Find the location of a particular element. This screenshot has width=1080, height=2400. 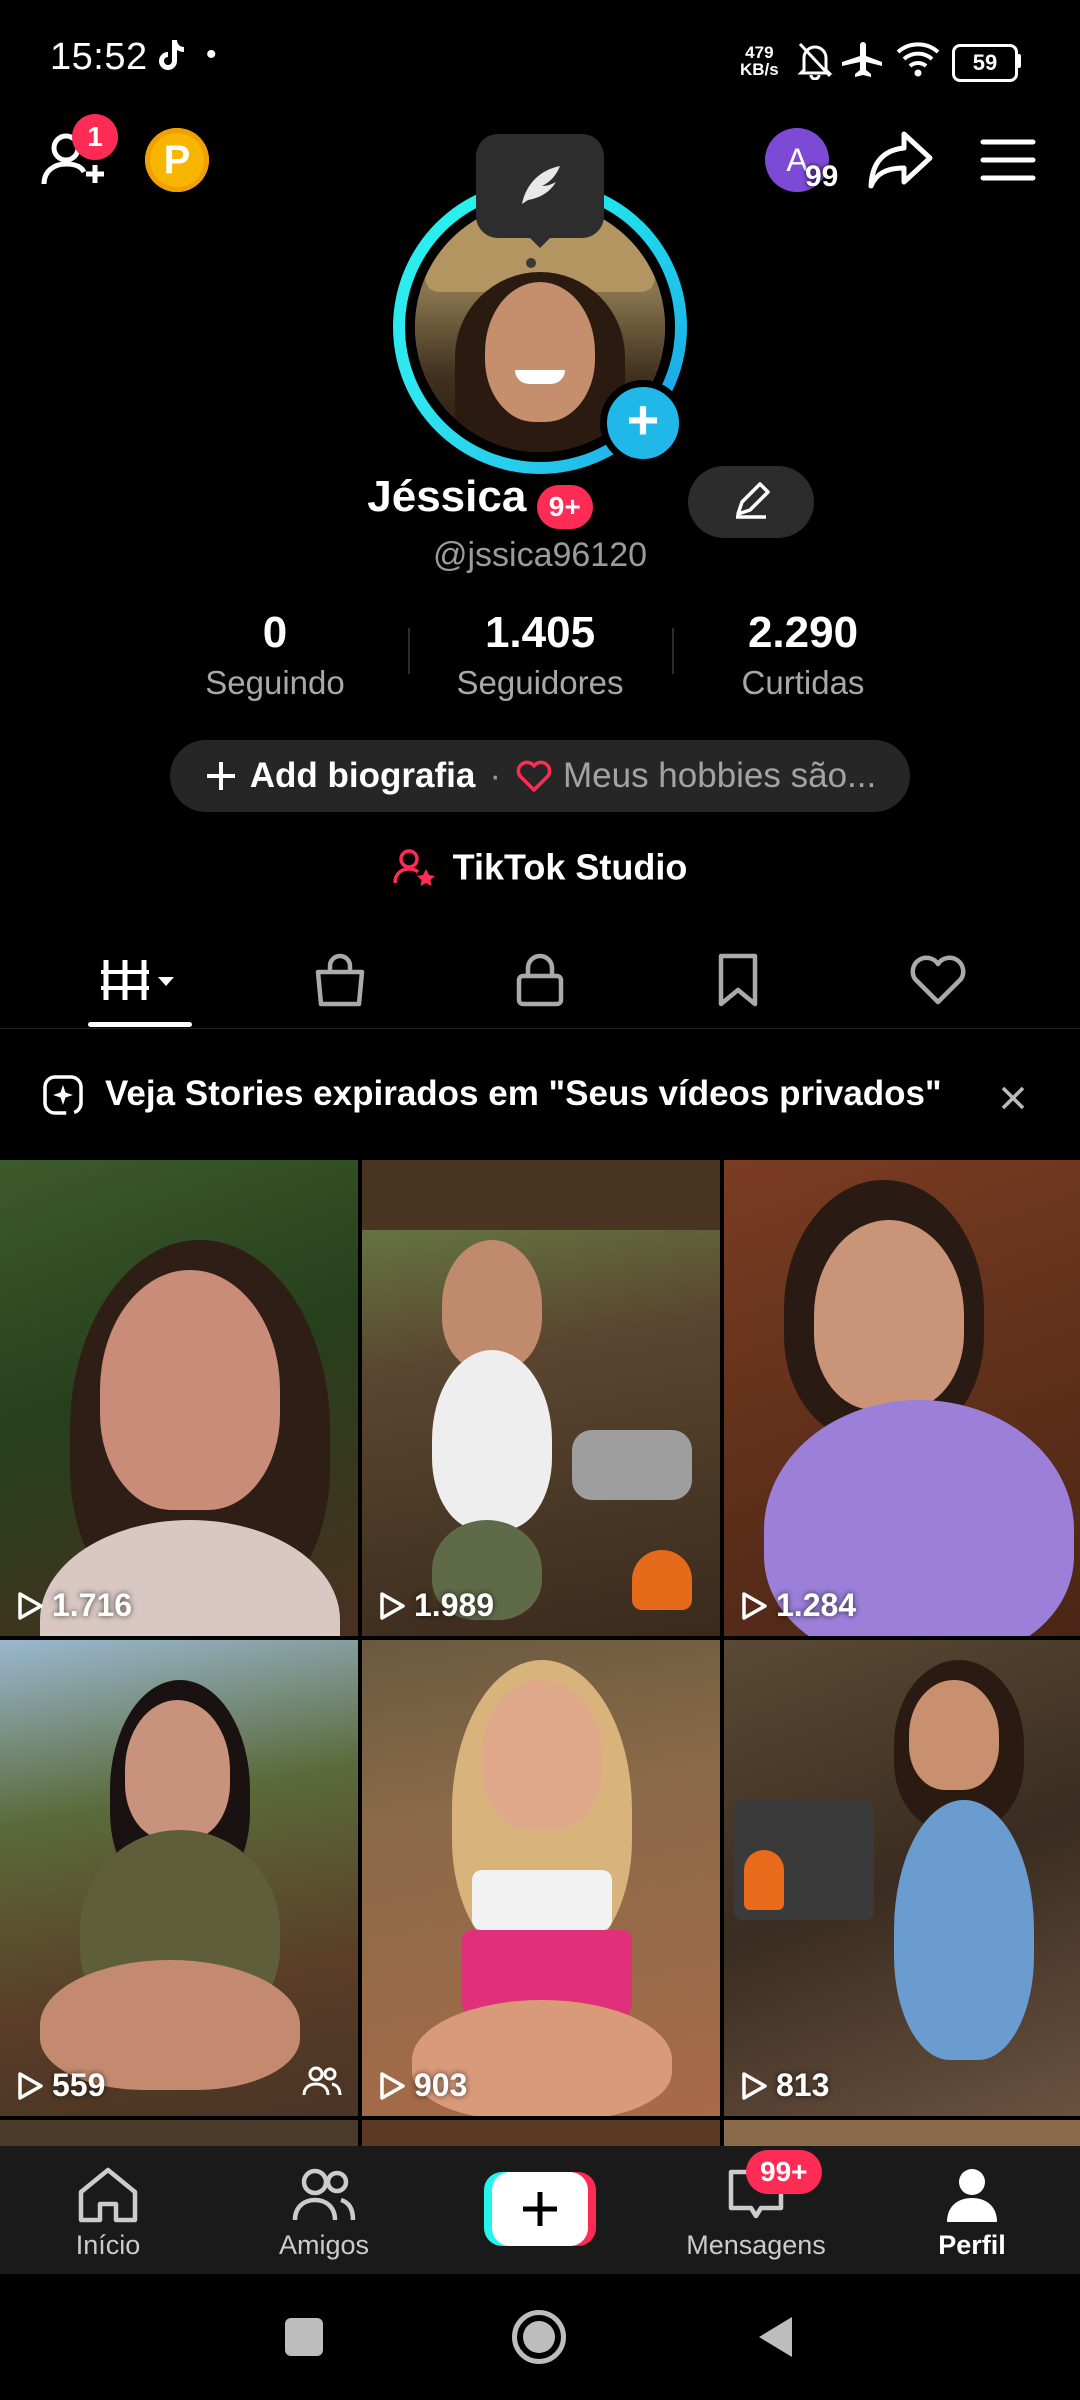

profile-name: Jéssica is located at coordinates (447, 496).